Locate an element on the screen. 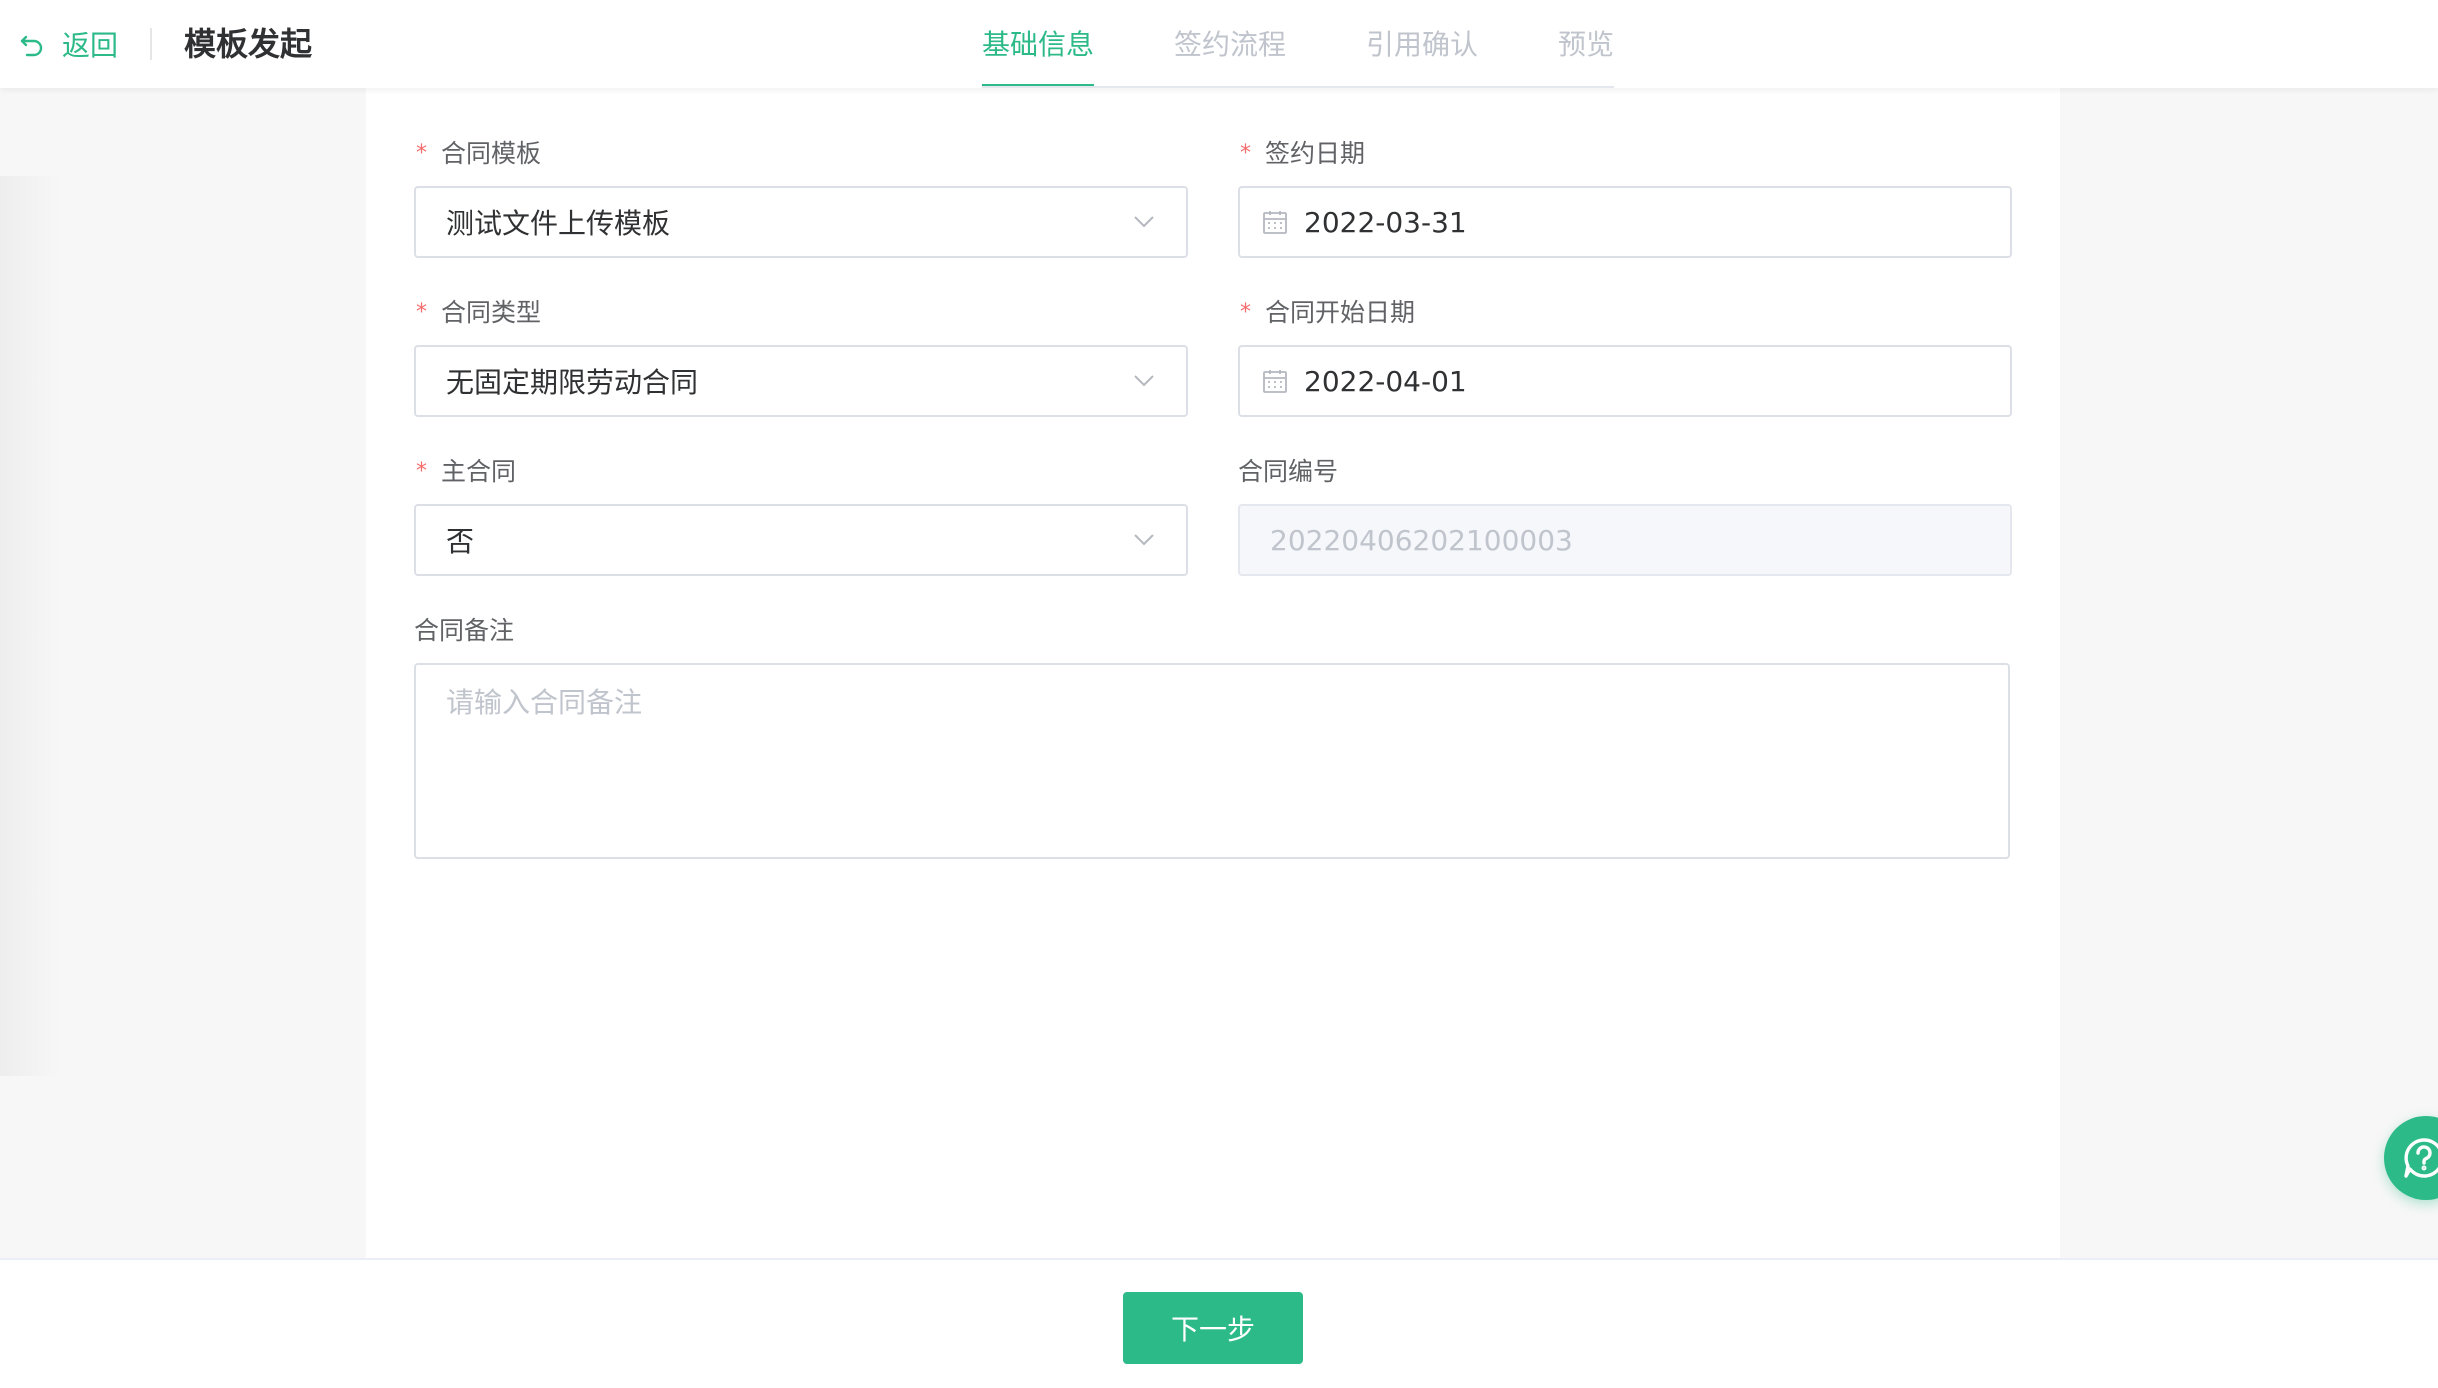  field-sign-date: * 签约日期 2022-03-31 is located at coordinates (1625, 197).